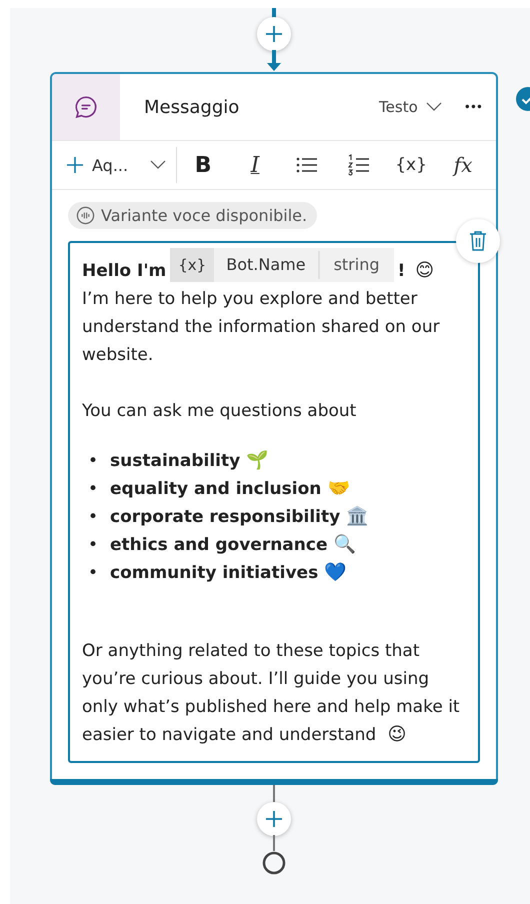 The height and width of the screenshot is (904, 530). I want to click on exclamation-text: !, so click(402, 271).